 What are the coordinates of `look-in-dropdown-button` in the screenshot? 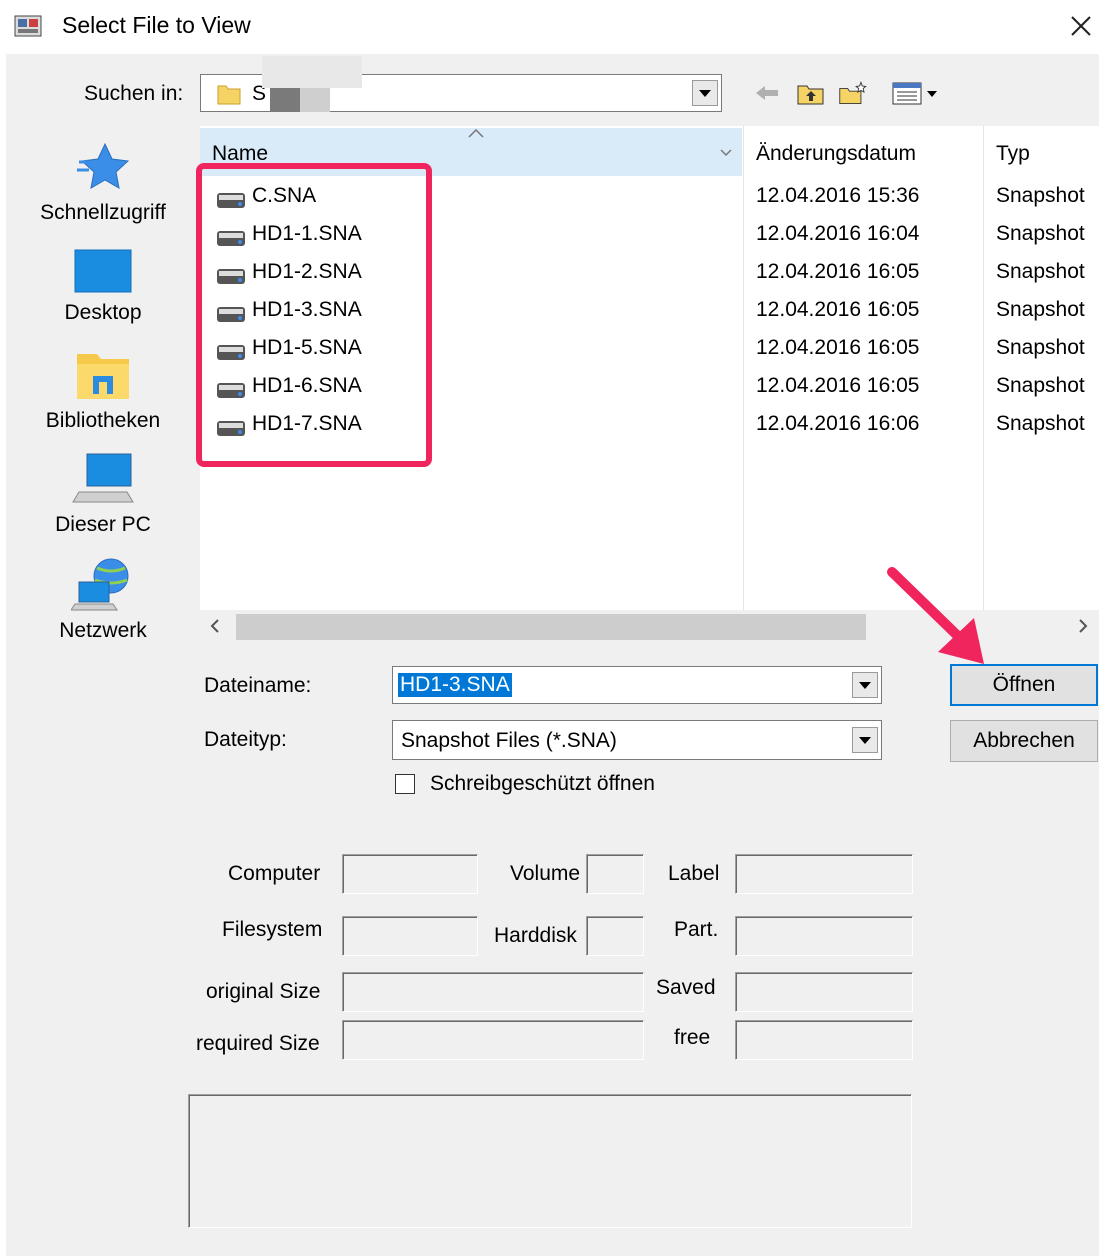 It's located at (705, 93).